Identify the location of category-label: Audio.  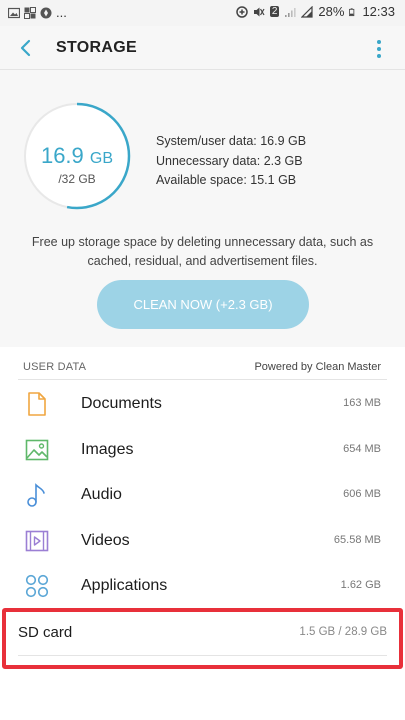
(101, 494).